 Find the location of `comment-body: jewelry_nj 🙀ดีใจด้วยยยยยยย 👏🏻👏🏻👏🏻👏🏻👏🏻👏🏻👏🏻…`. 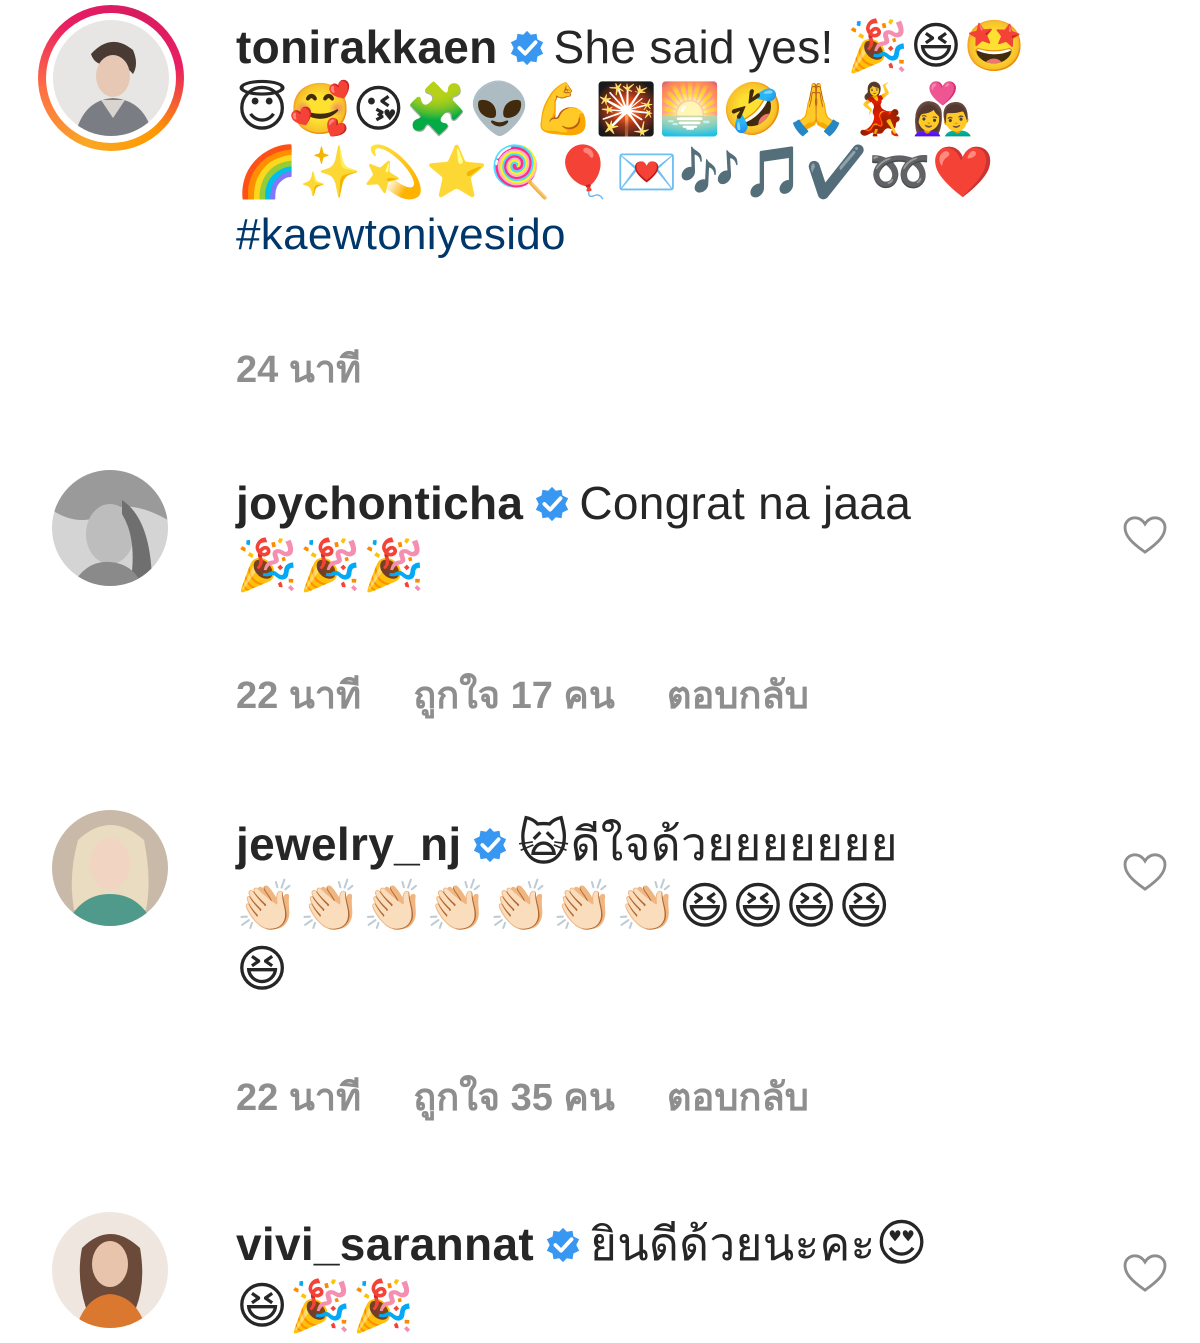

comment-body: jewelry_nj 🙀ดีใจด้วยยยยยยย 👏🏻👏🏻👏🏻👏🏻👏🏻👏🏻👏🏻… is located at coordinates (696, 906).